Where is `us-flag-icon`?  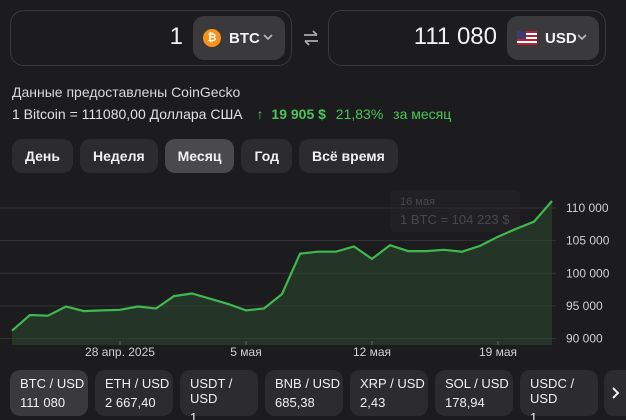 us-flag-icon is located at coordinates (527, 38).